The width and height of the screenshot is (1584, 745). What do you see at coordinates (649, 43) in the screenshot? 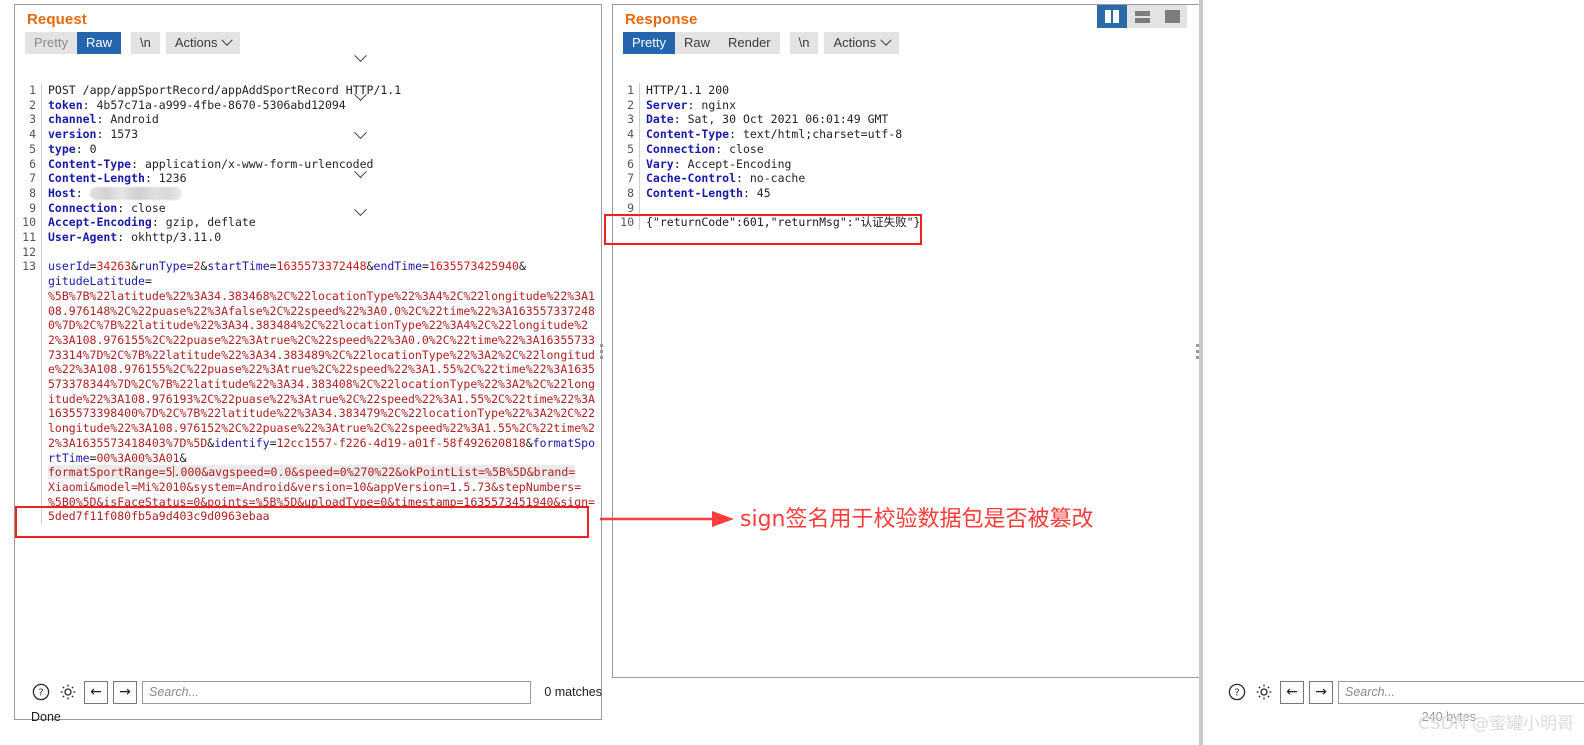
I see `response-tab-pretty: Pretty` at bounding box center [649, 43].